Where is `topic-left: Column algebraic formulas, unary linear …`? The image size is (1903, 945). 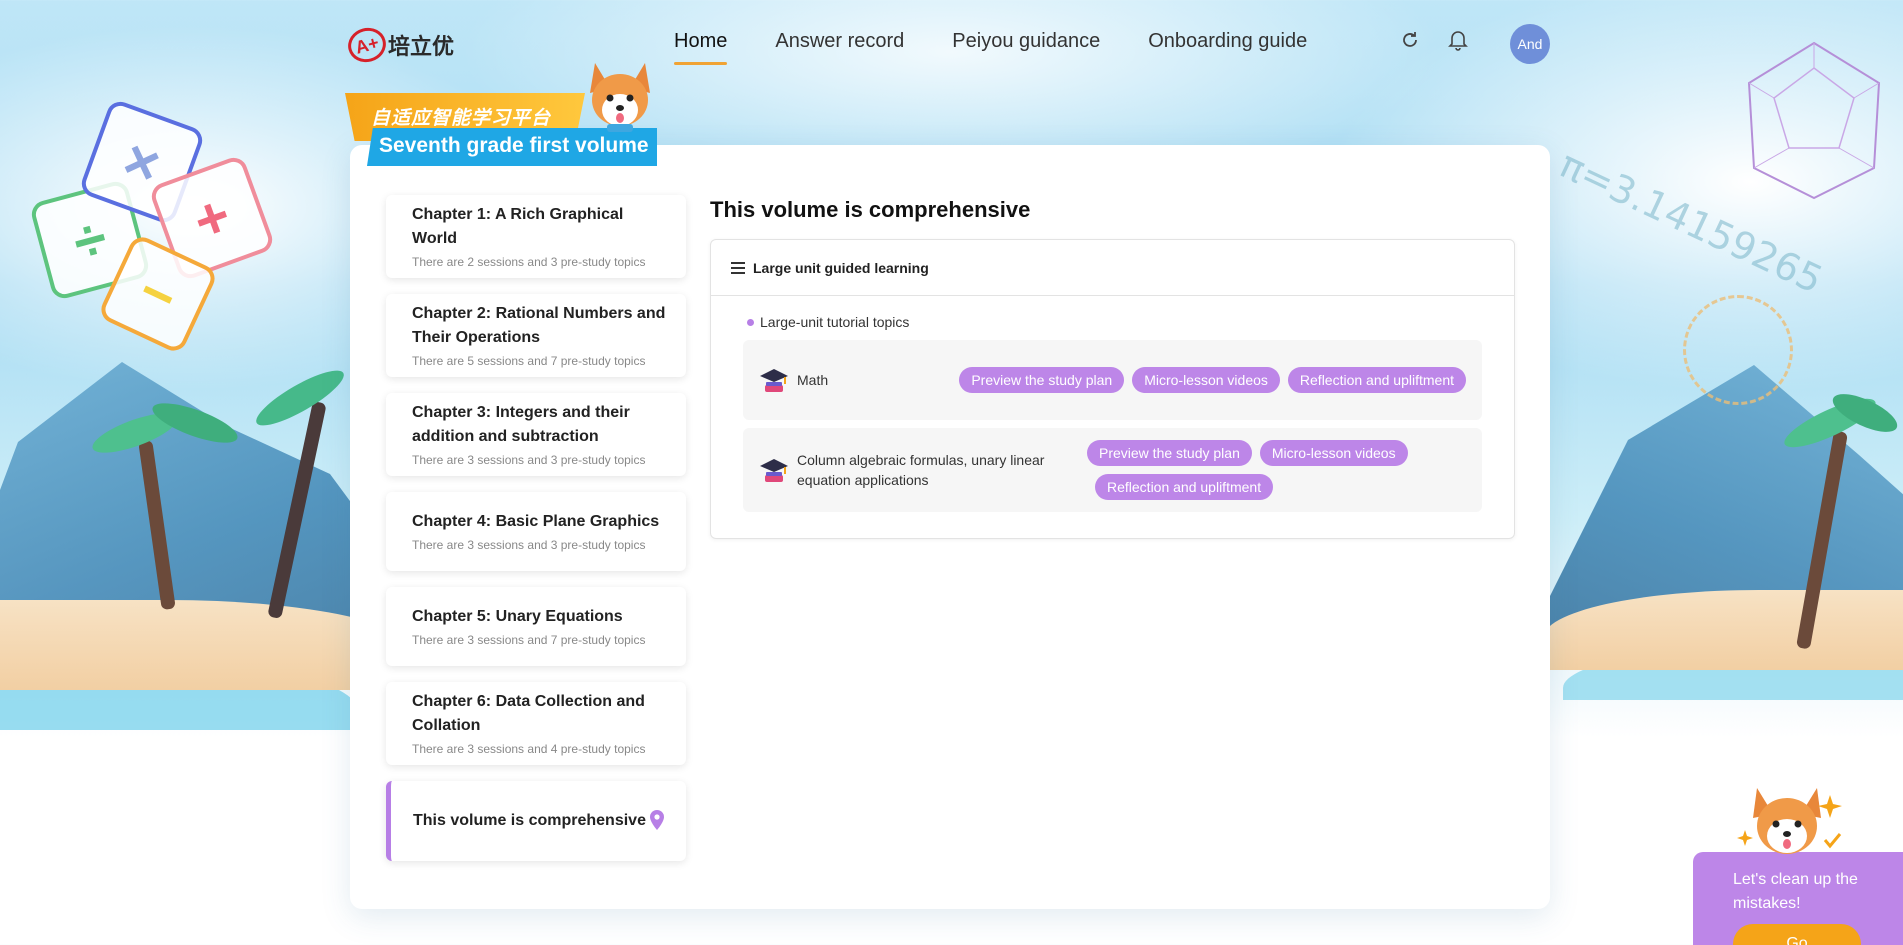 topic-left: Column algebraic formulas, unary linear … is located at coordinates (919, 470).